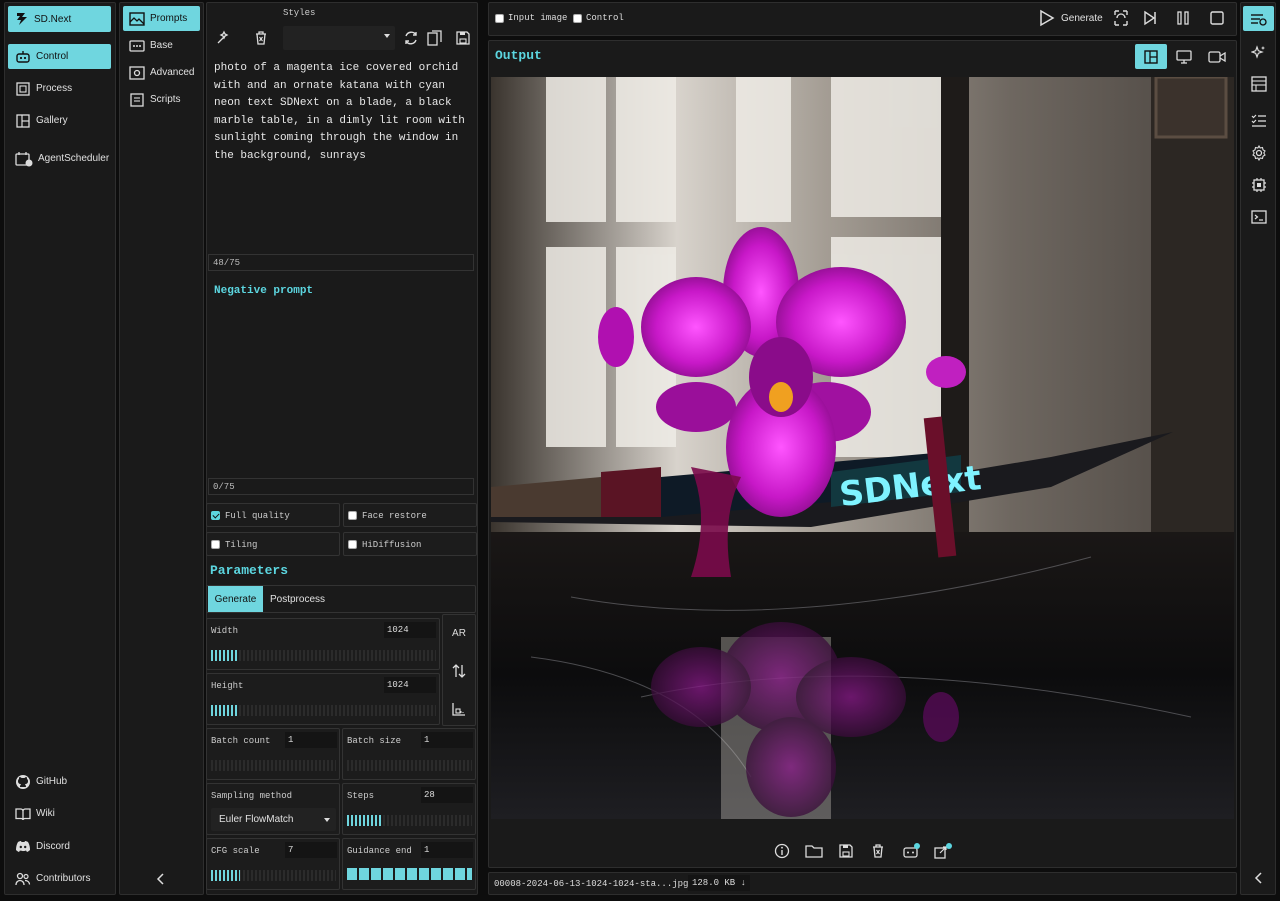 This screenshot has height=901, width=1280. Describe the element at coordinates (1259, 878) in the screenshot. I see `collapse-right-button` at that location.